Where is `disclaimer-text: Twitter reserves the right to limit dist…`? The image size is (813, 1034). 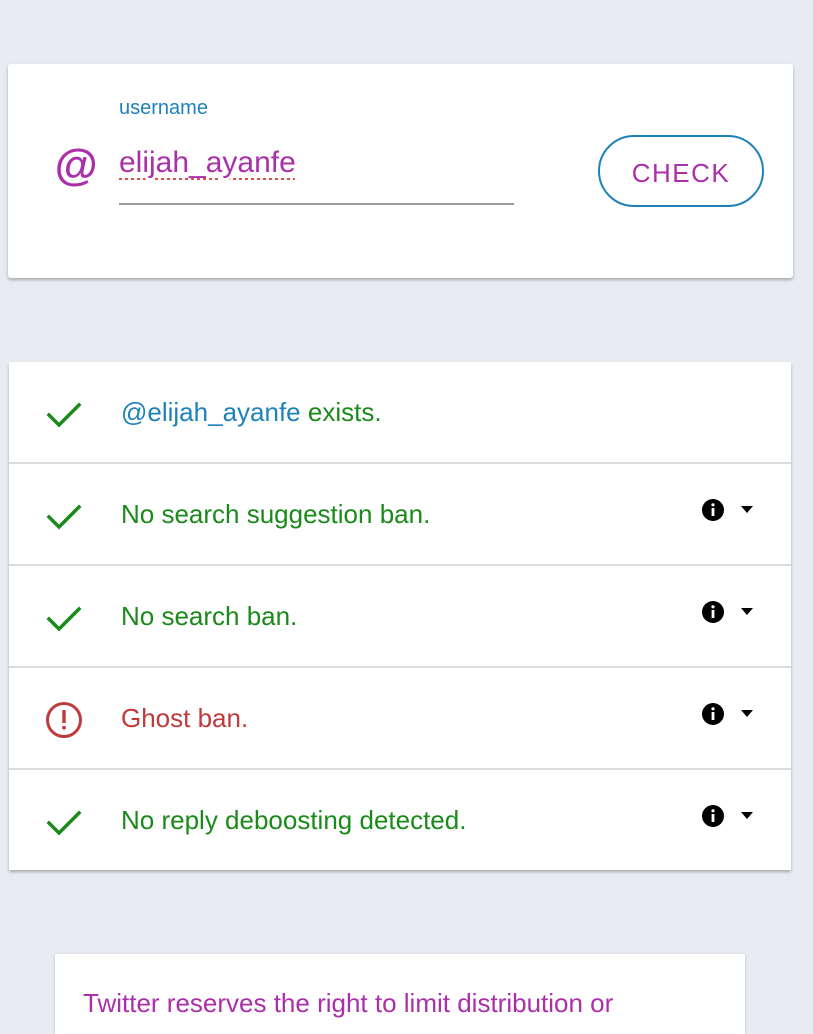 disclaimer-text: Twitter reserves the right to limit dist… is located at coordinates (348, 1003).